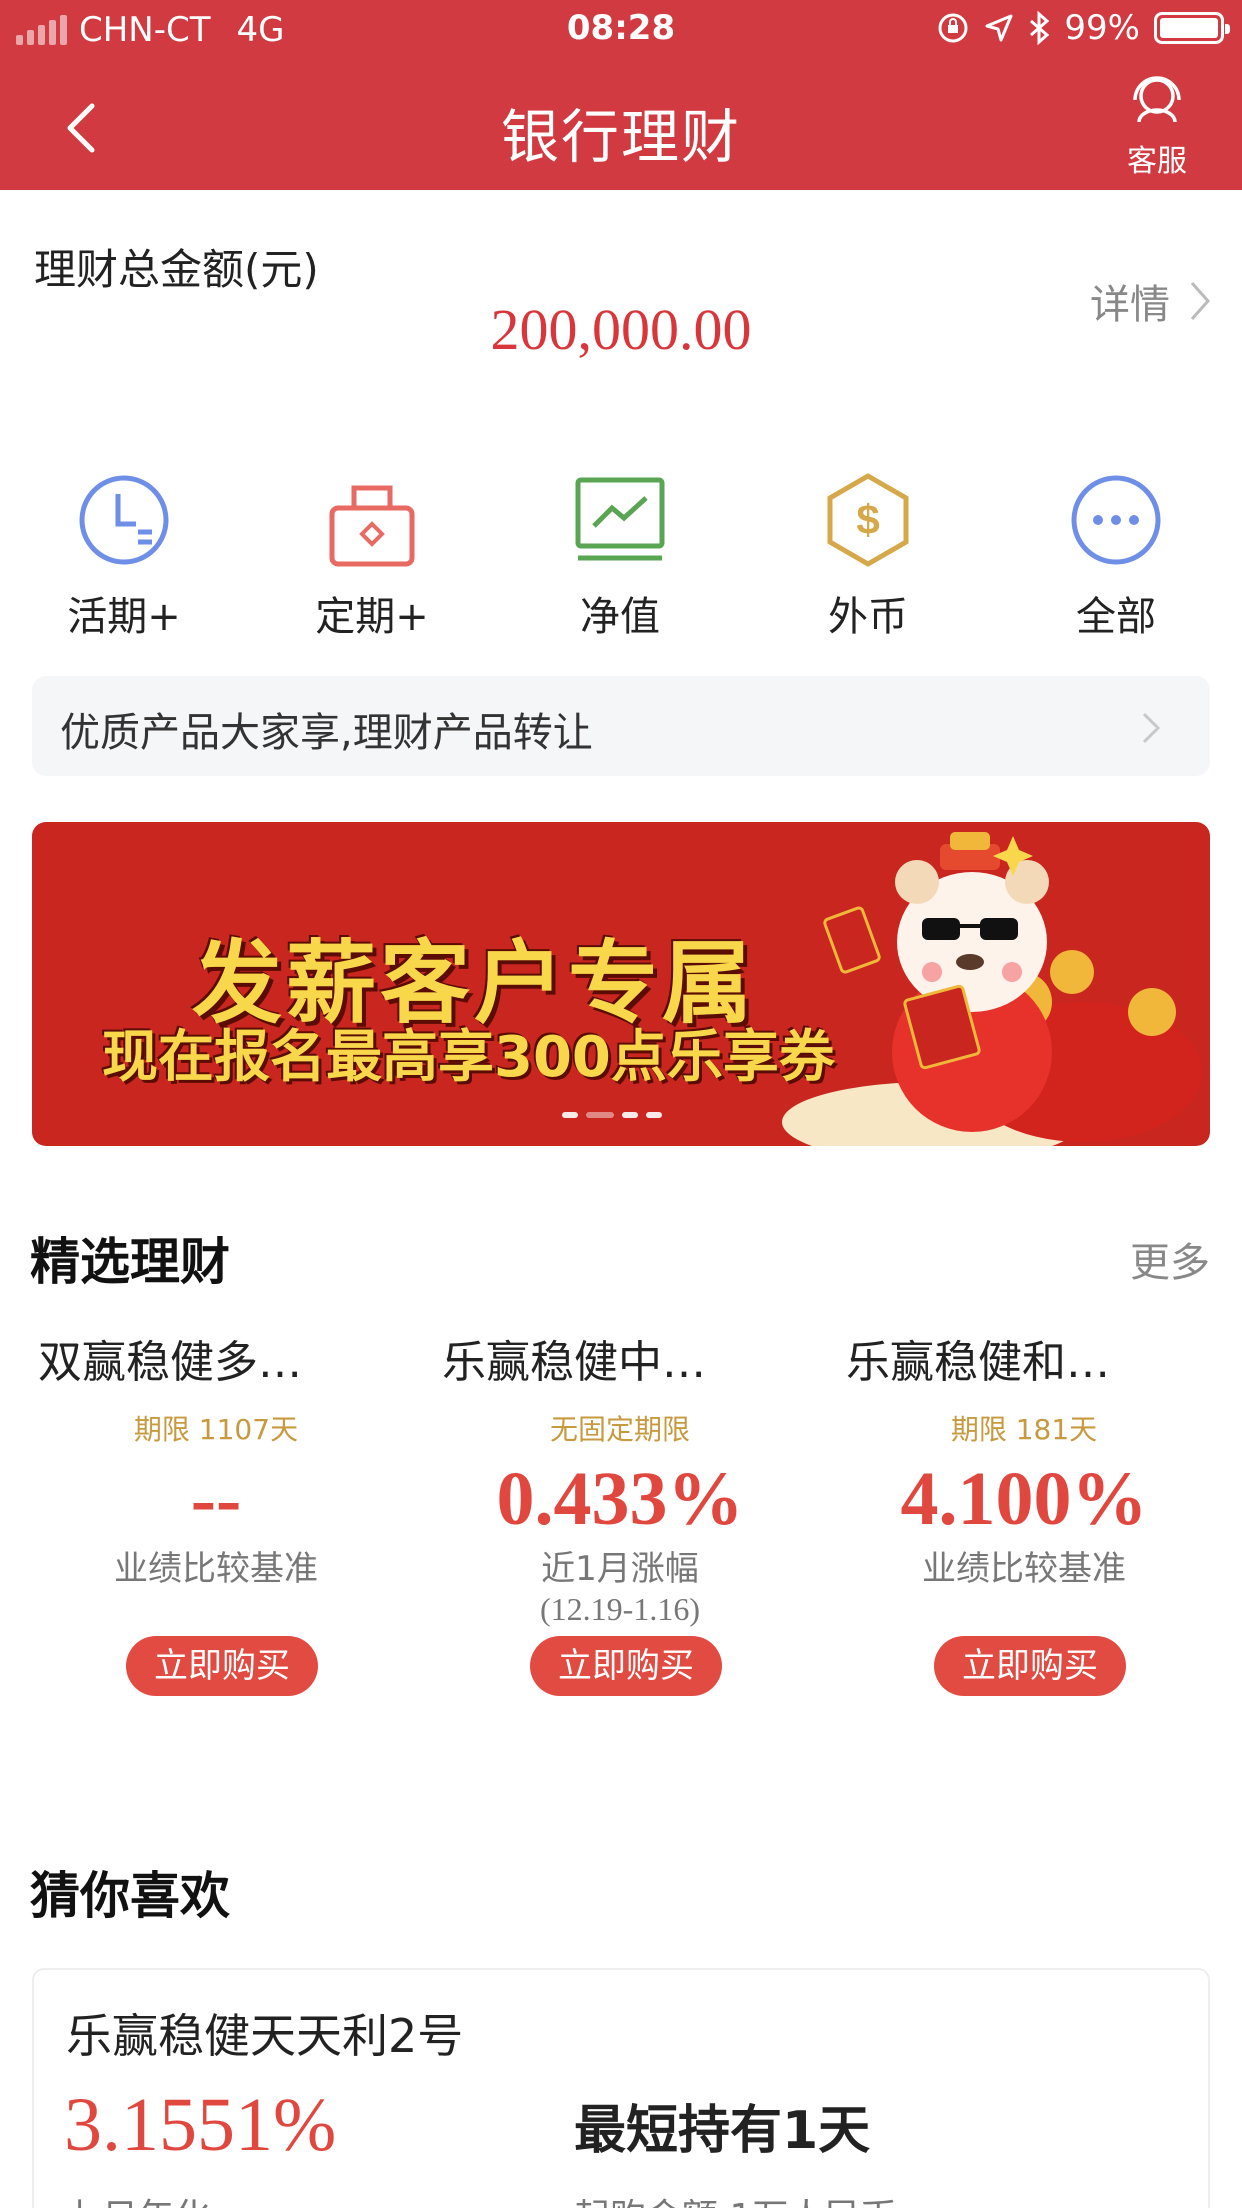 Image resolution: width=1242 pixels, height=2208 pixels. I want to click on carousel-indicator, so click(612, 1115).